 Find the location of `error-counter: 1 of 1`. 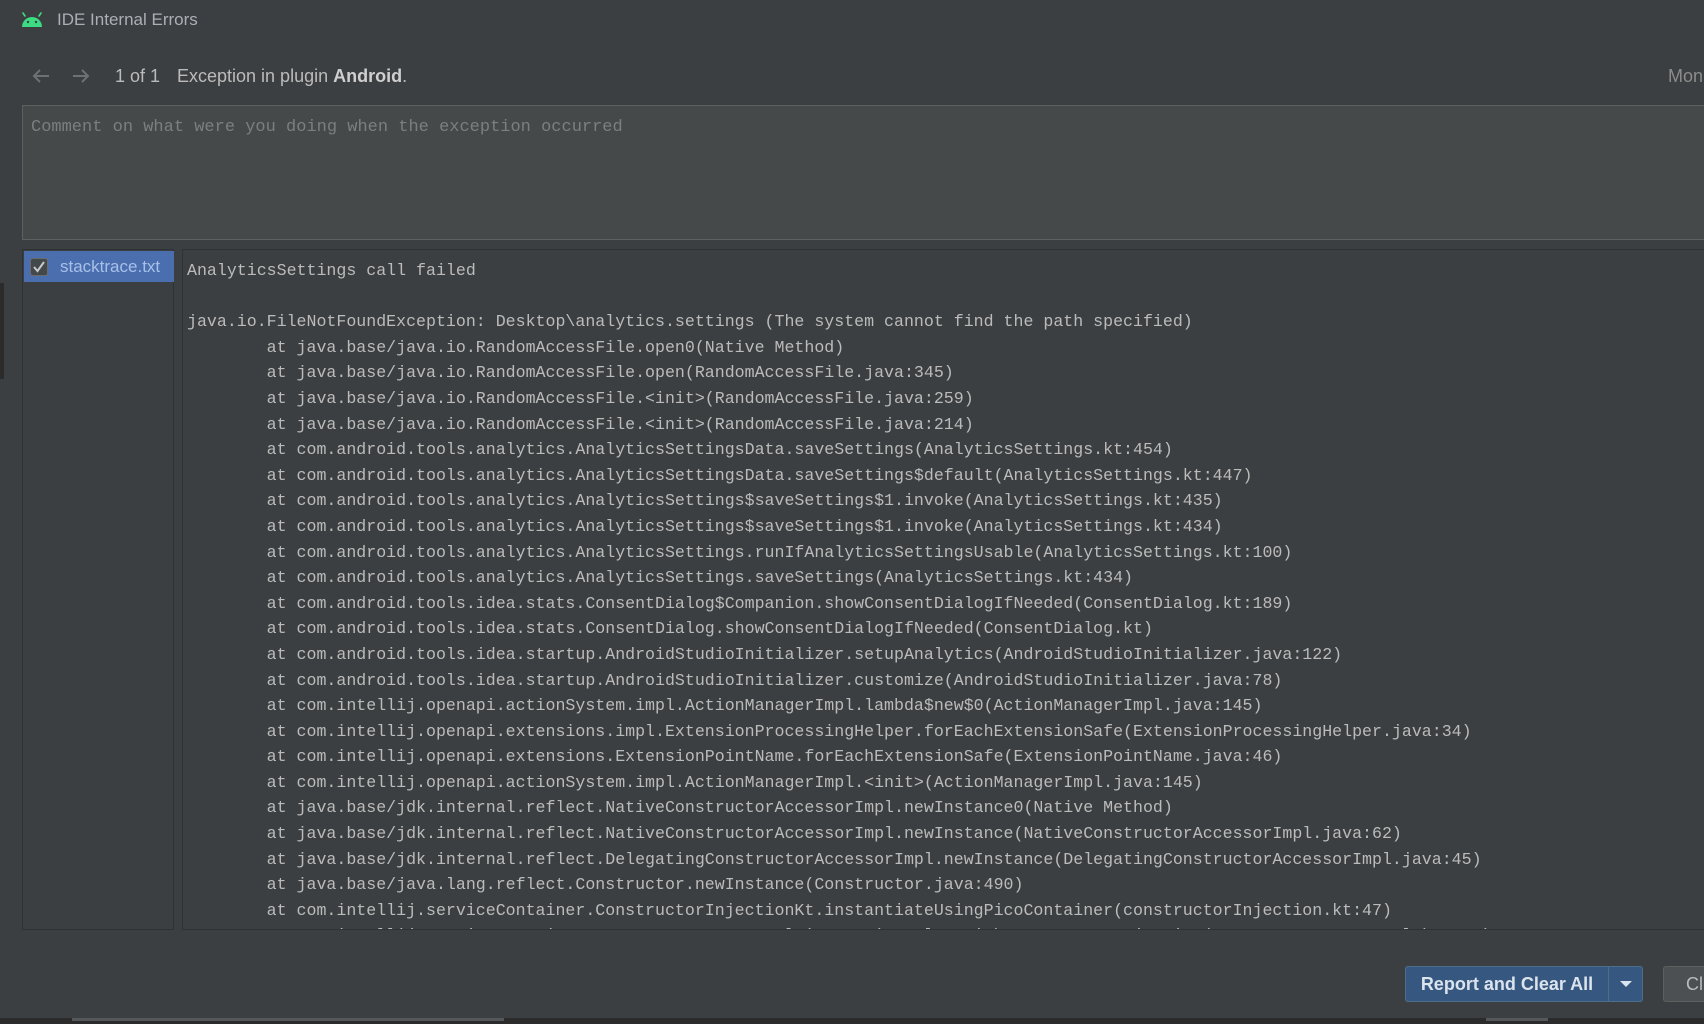

error-counter: 1 of 1 is located at coordinates (138, 75).